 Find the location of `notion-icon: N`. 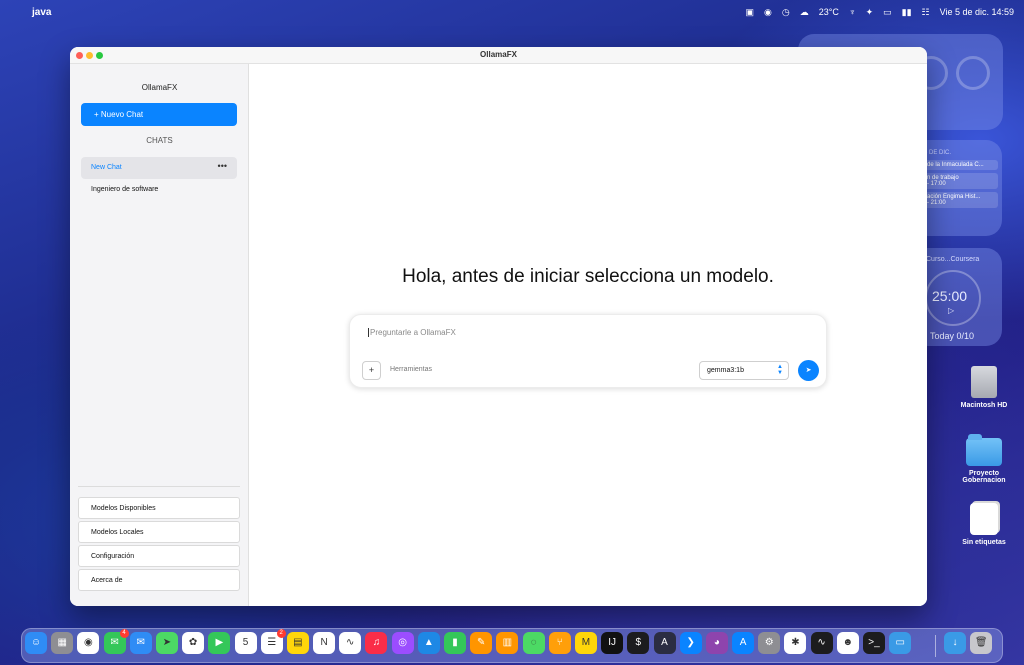

notion-icon: N is located at coordinates (324, 643).